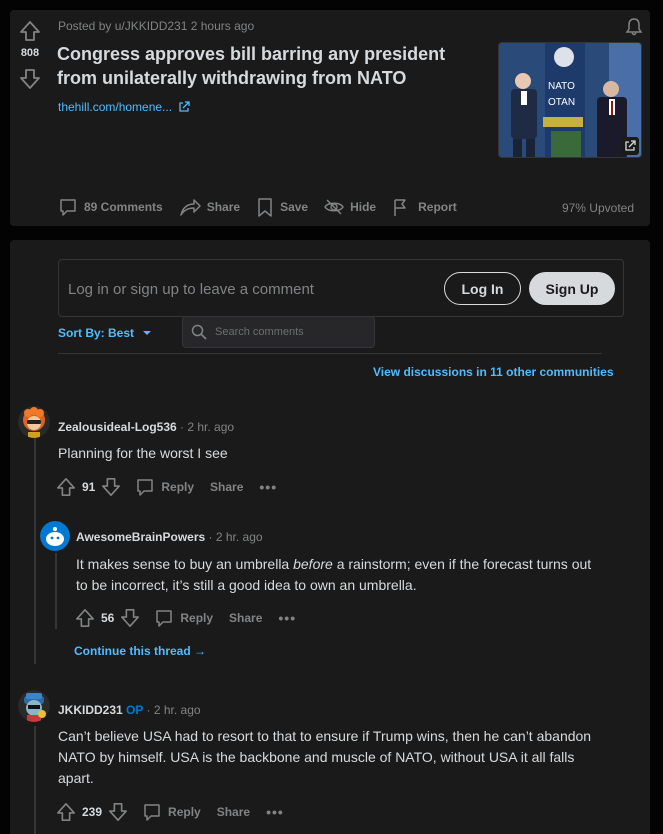  Describe the element at coordinates (156, 26) in the screenshot. I see `posted-by: Posted by u/JKKIDD231 2 hours ago` at that location.